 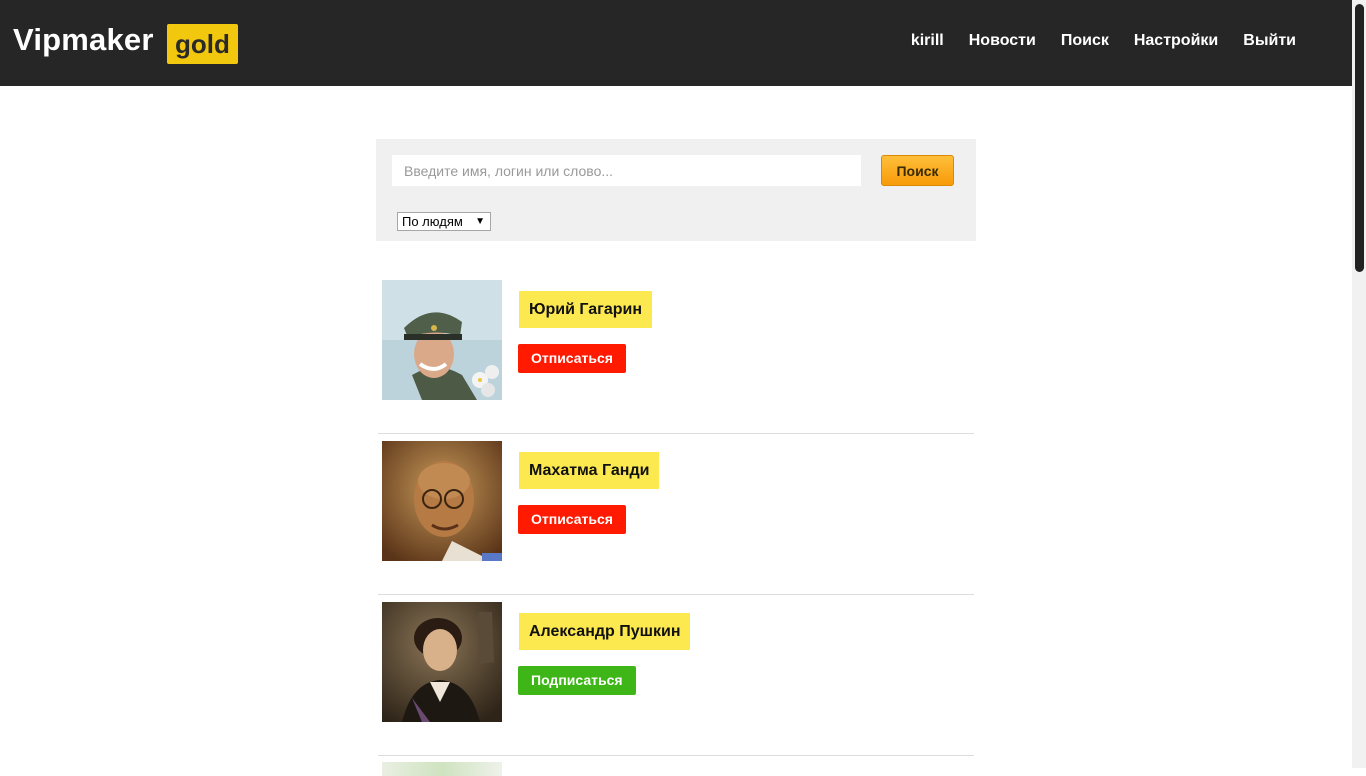 I want to click on nav-item-settings: Настройки, so click(x=1176, y=41).